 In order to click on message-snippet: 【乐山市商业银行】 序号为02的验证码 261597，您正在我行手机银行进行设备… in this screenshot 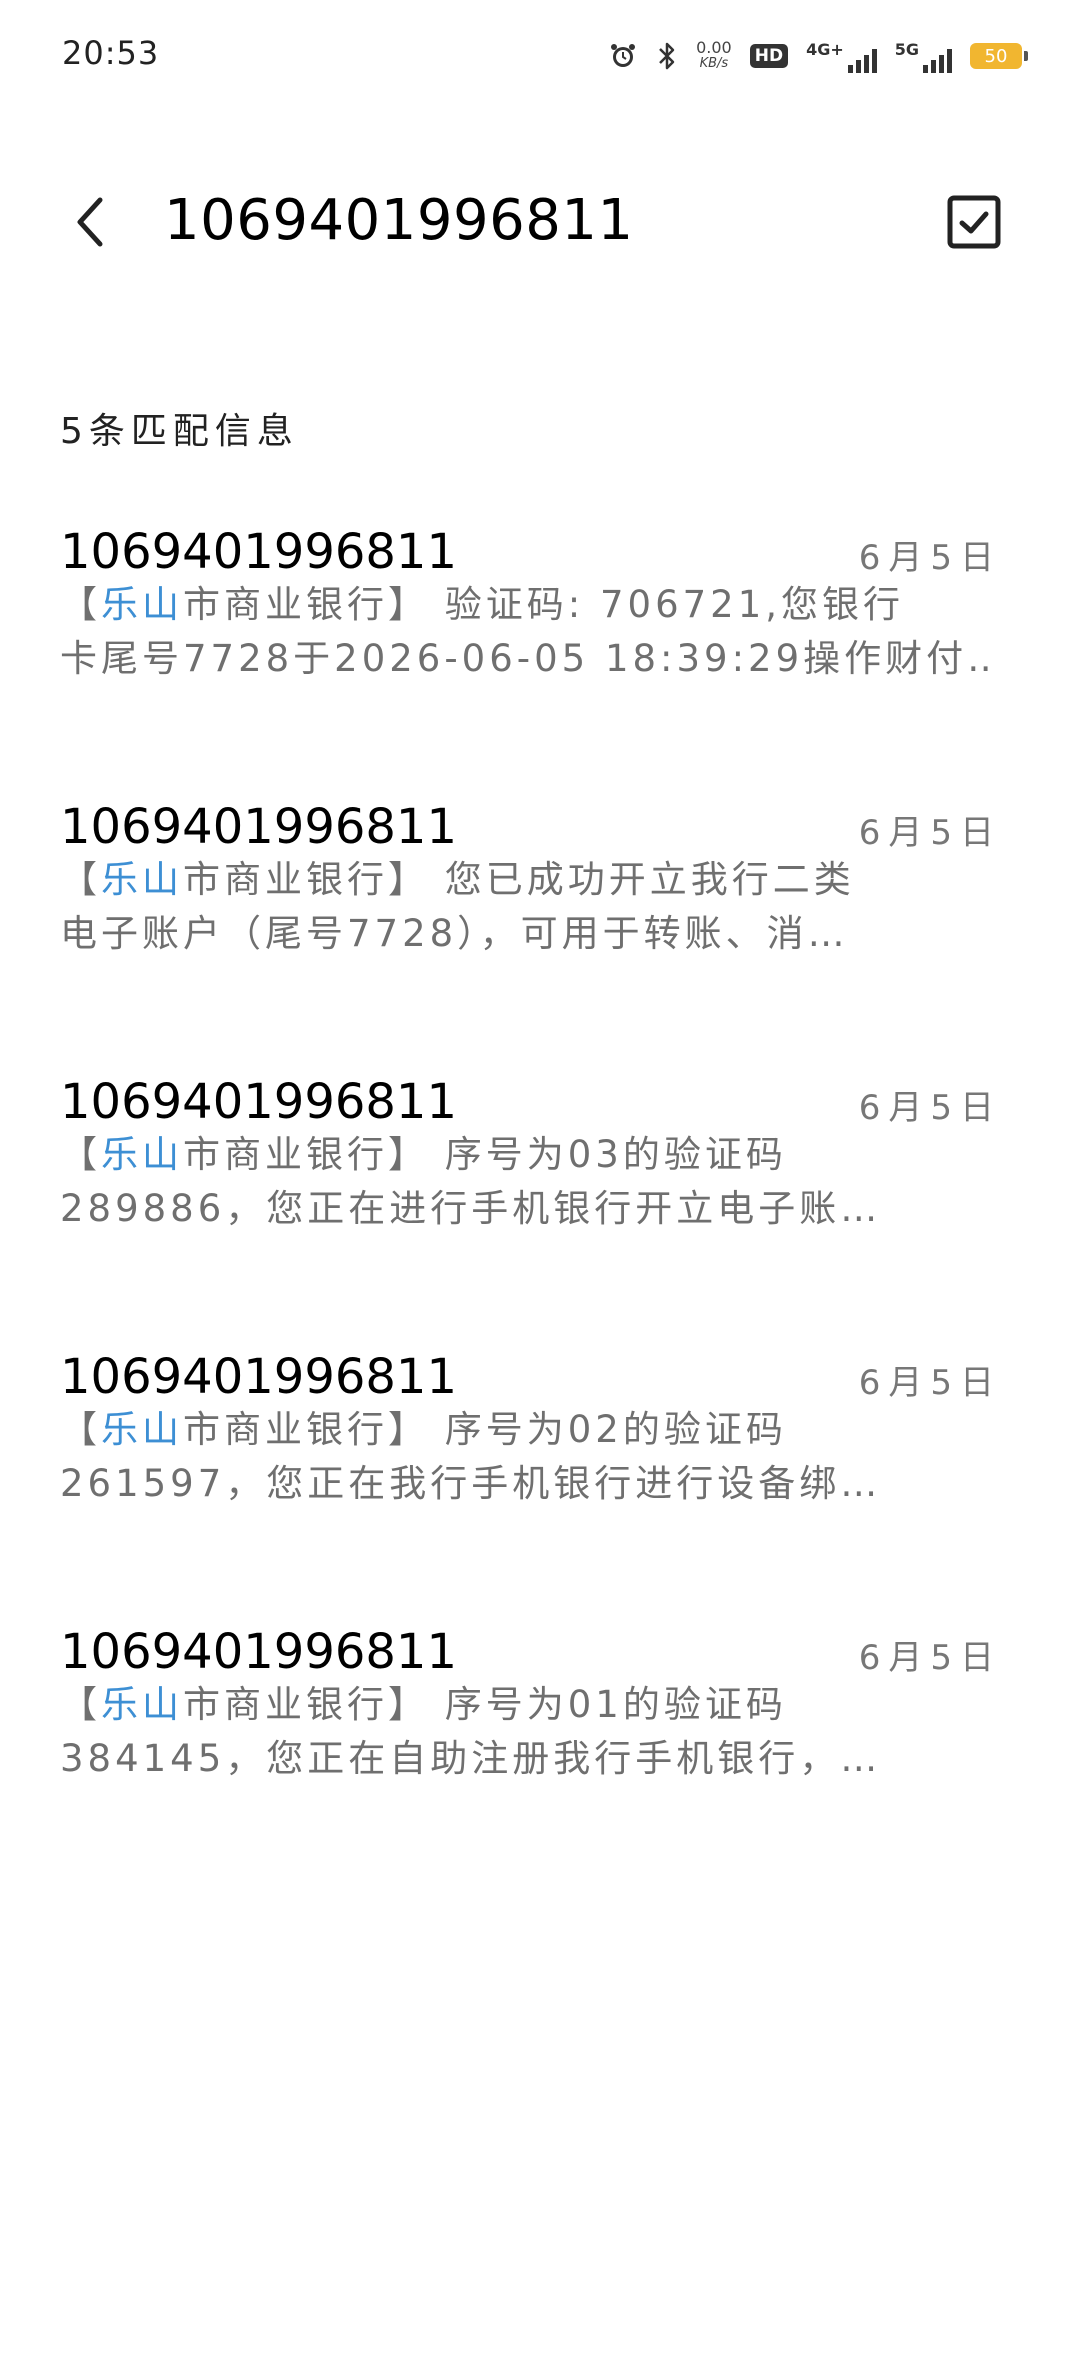, I will do `click(524, 1457)`.